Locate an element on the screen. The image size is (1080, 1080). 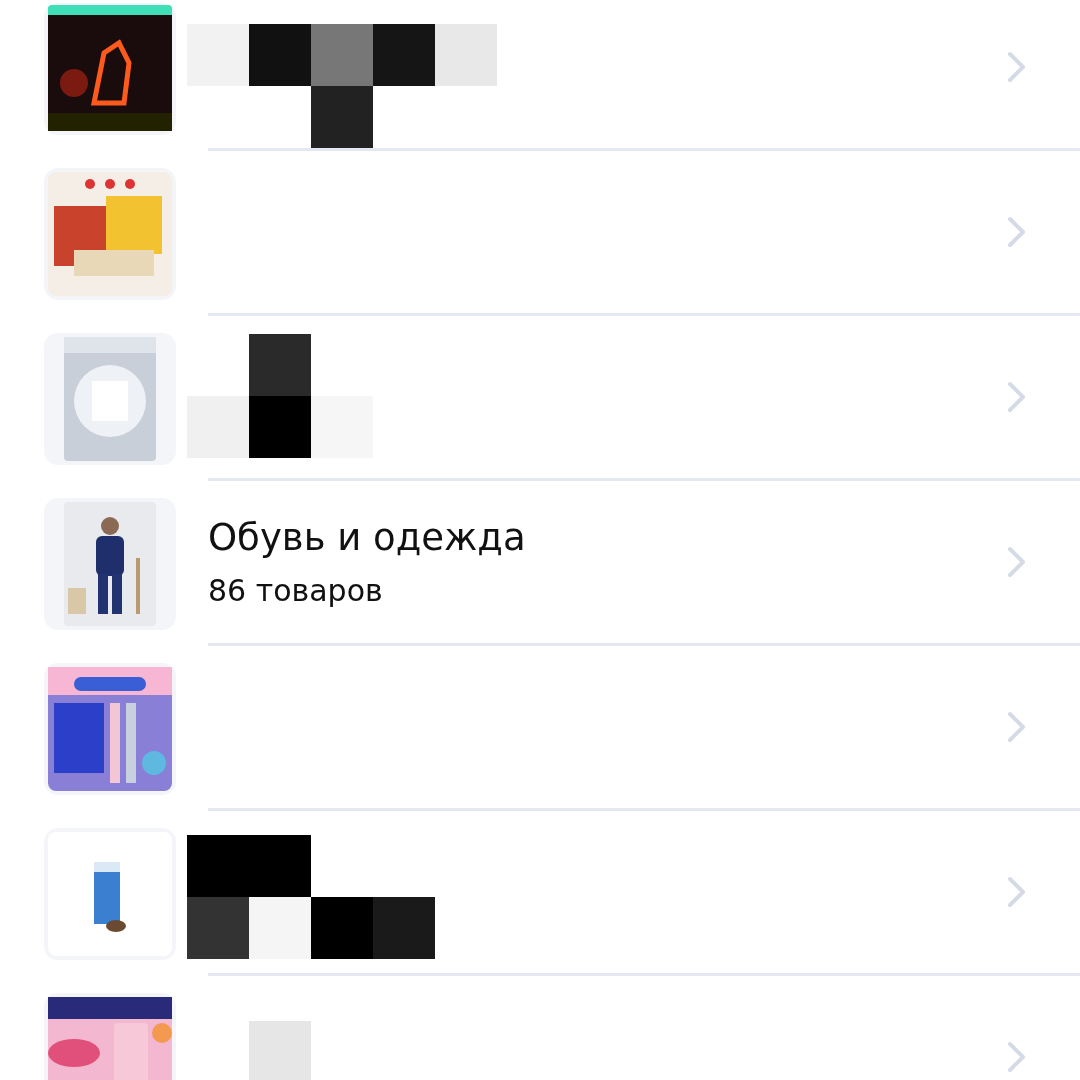
pixelated-text is located at coordinates (280, 1050).